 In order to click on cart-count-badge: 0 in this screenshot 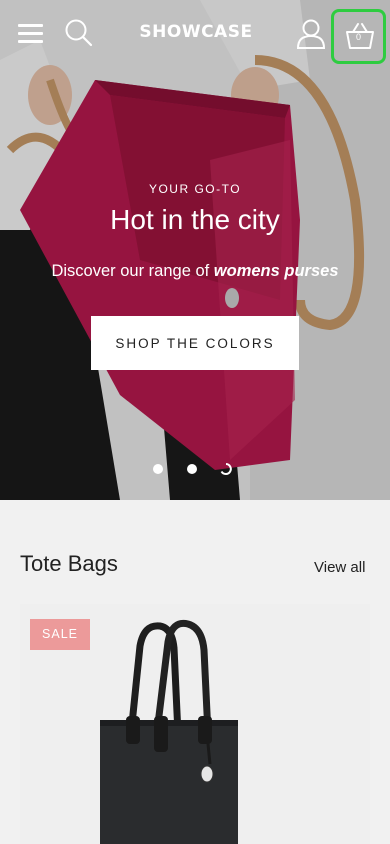, I will do `click(358, 37)`.